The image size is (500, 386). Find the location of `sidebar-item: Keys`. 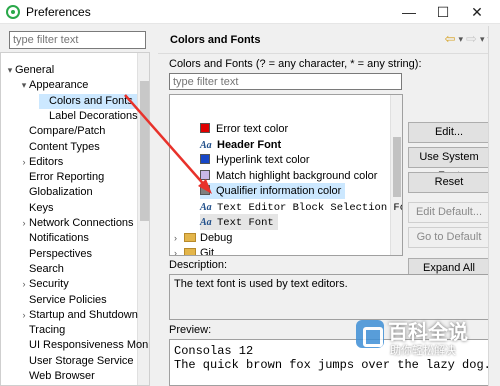

sidebar-item: Keys is located at coordinates (36, 208).